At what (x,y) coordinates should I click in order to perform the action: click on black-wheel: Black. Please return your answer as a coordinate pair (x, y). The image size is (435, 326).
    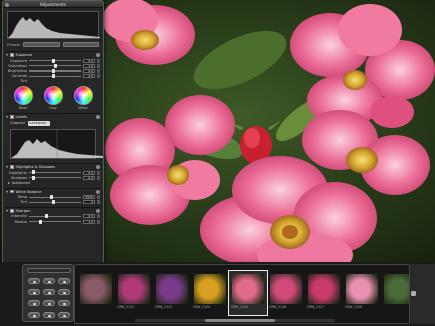
    Looking at the image, I should click on (23, 97).